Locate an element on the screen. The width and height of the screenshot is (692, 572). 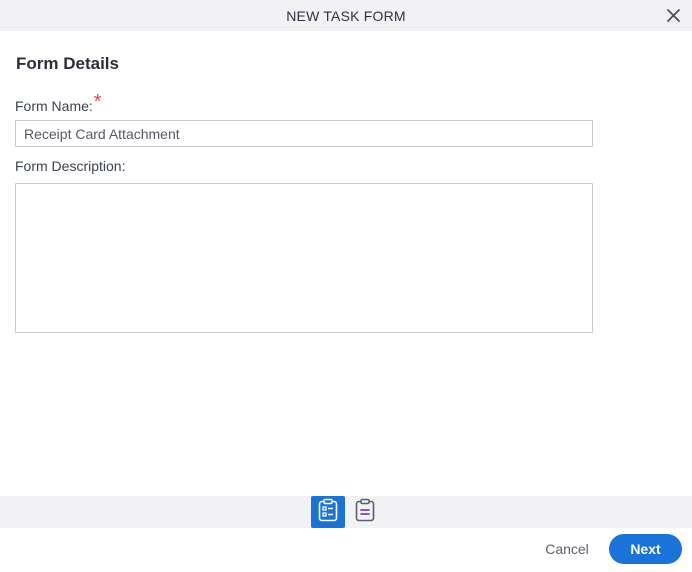
close-icon is located at coordinates (673, 15).